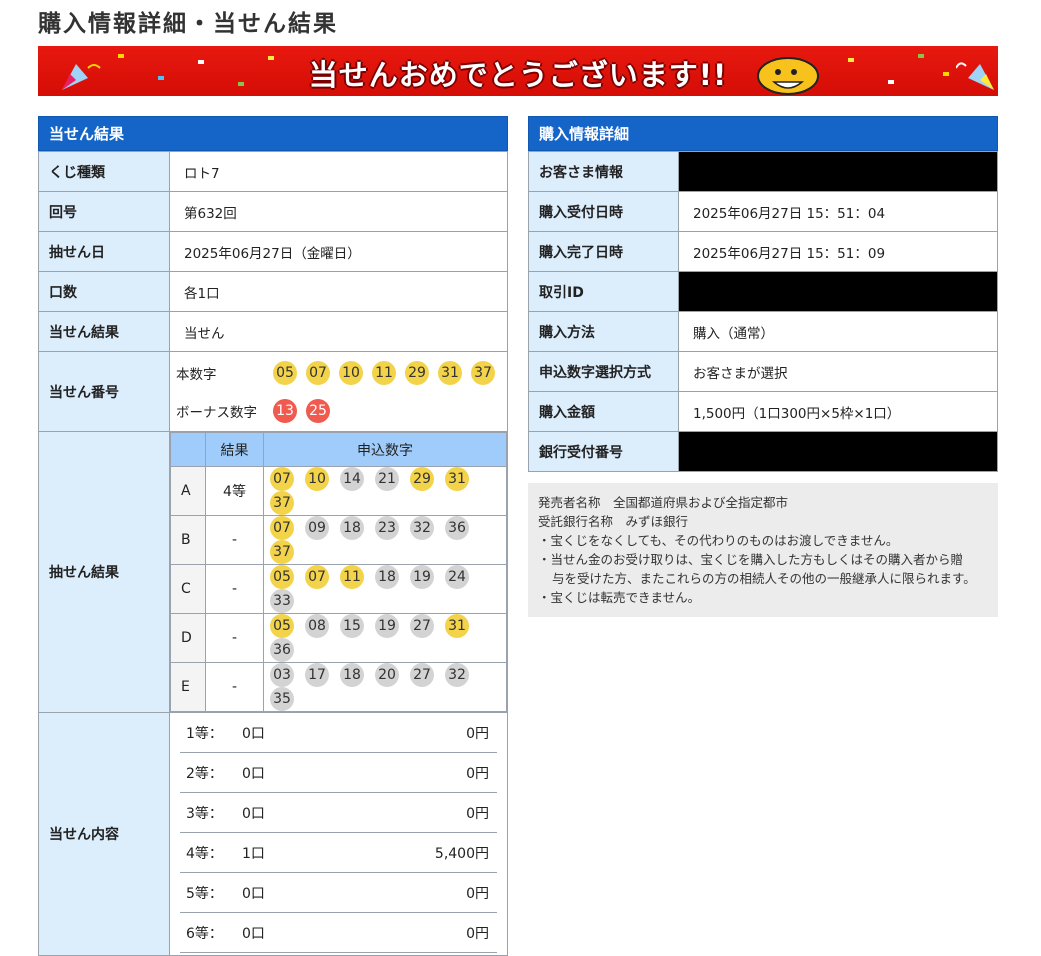 This screenshot has width=1041, height=956. What do you see at coordinates (603, 251) in the screenshot?
I see `row-label: 購入完了日時` at bounding box center [603, 251].